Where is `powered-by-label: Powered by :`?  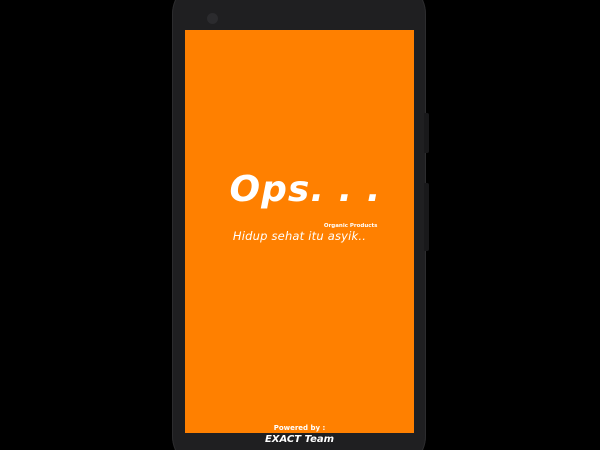 powered-by-label: Powered by : is located at coordinates (299, 428).